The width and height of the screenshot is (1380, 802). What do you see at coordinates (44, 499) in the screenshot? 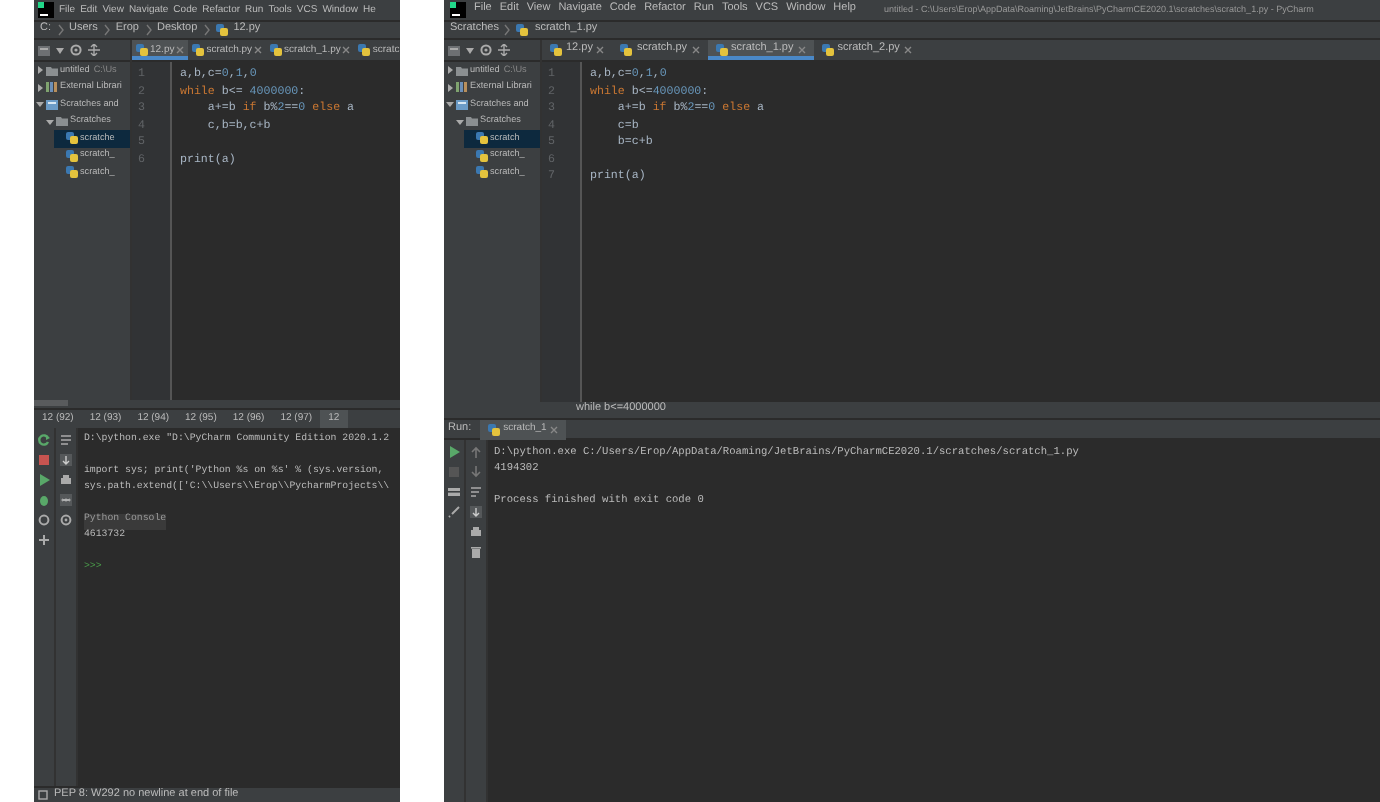
I see `bug-icon` at bounding box center [44, 499].